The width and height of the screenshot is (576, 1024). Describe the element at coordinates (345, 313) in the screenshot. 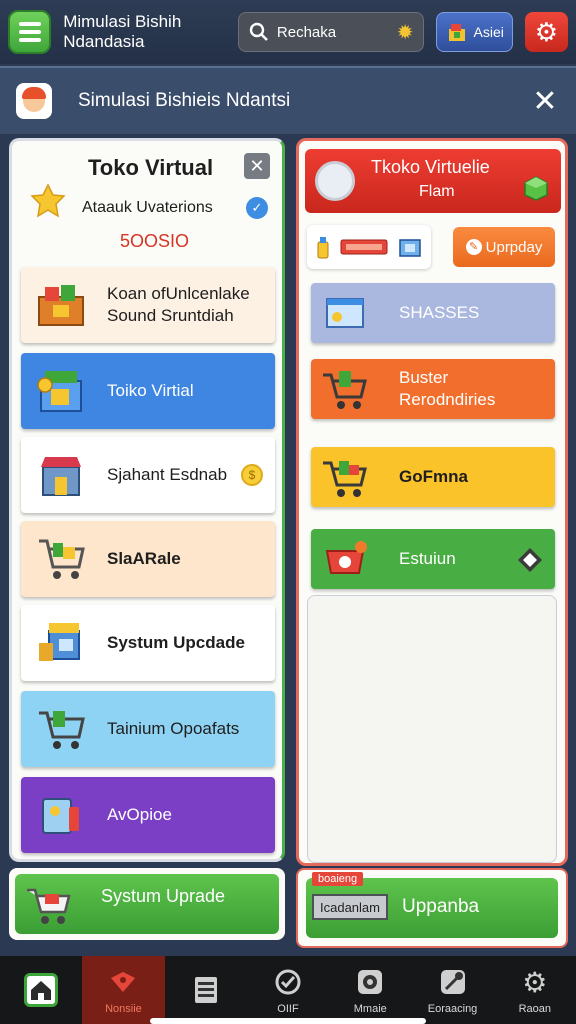

I see `window-icon` at that location.